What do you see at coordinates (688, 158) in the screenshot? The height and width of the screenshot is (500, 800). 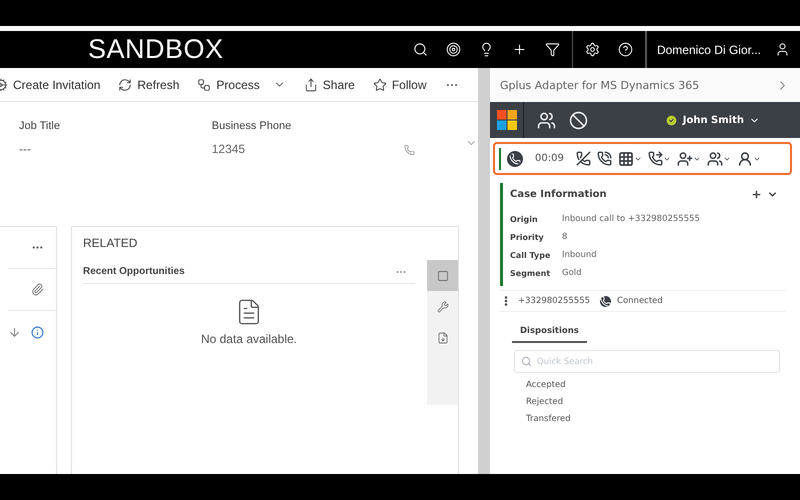 I see `transfer-button` at bounding box center [688, 158].